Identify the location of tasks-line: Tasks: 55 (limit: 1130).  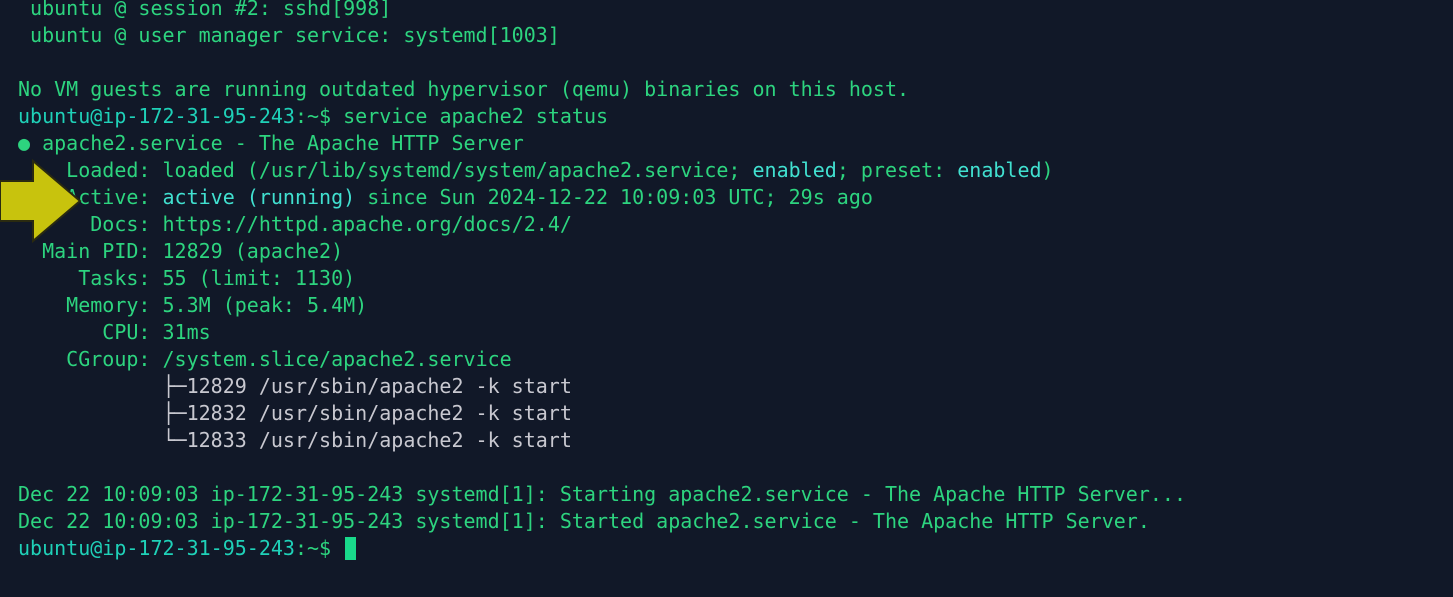
(735, 278).